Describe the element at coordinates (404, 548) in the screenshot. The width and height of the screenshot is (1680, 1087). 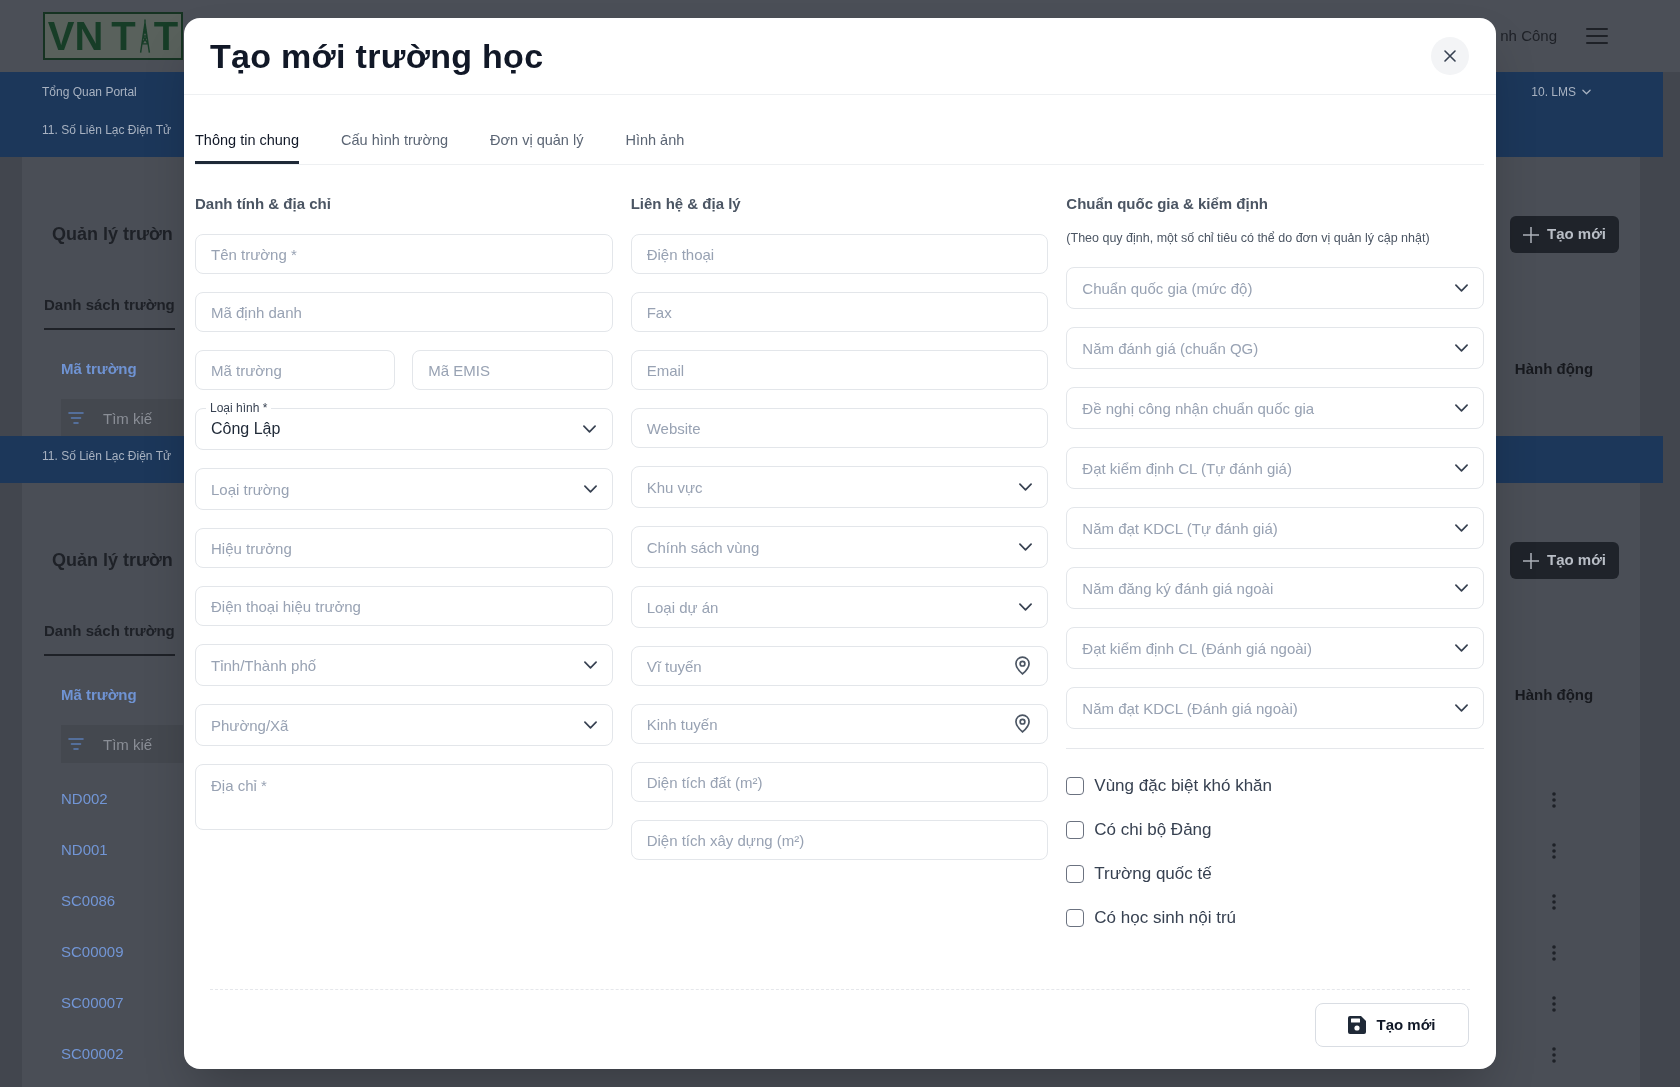
I see `text-field: Hiệu trưởng` at that location.